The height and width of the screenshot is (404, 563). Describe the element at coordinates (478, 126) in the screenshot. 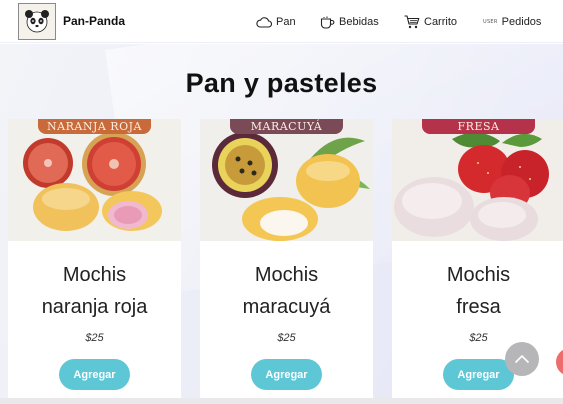

I see `product-ribbon: FRESA` at that location.